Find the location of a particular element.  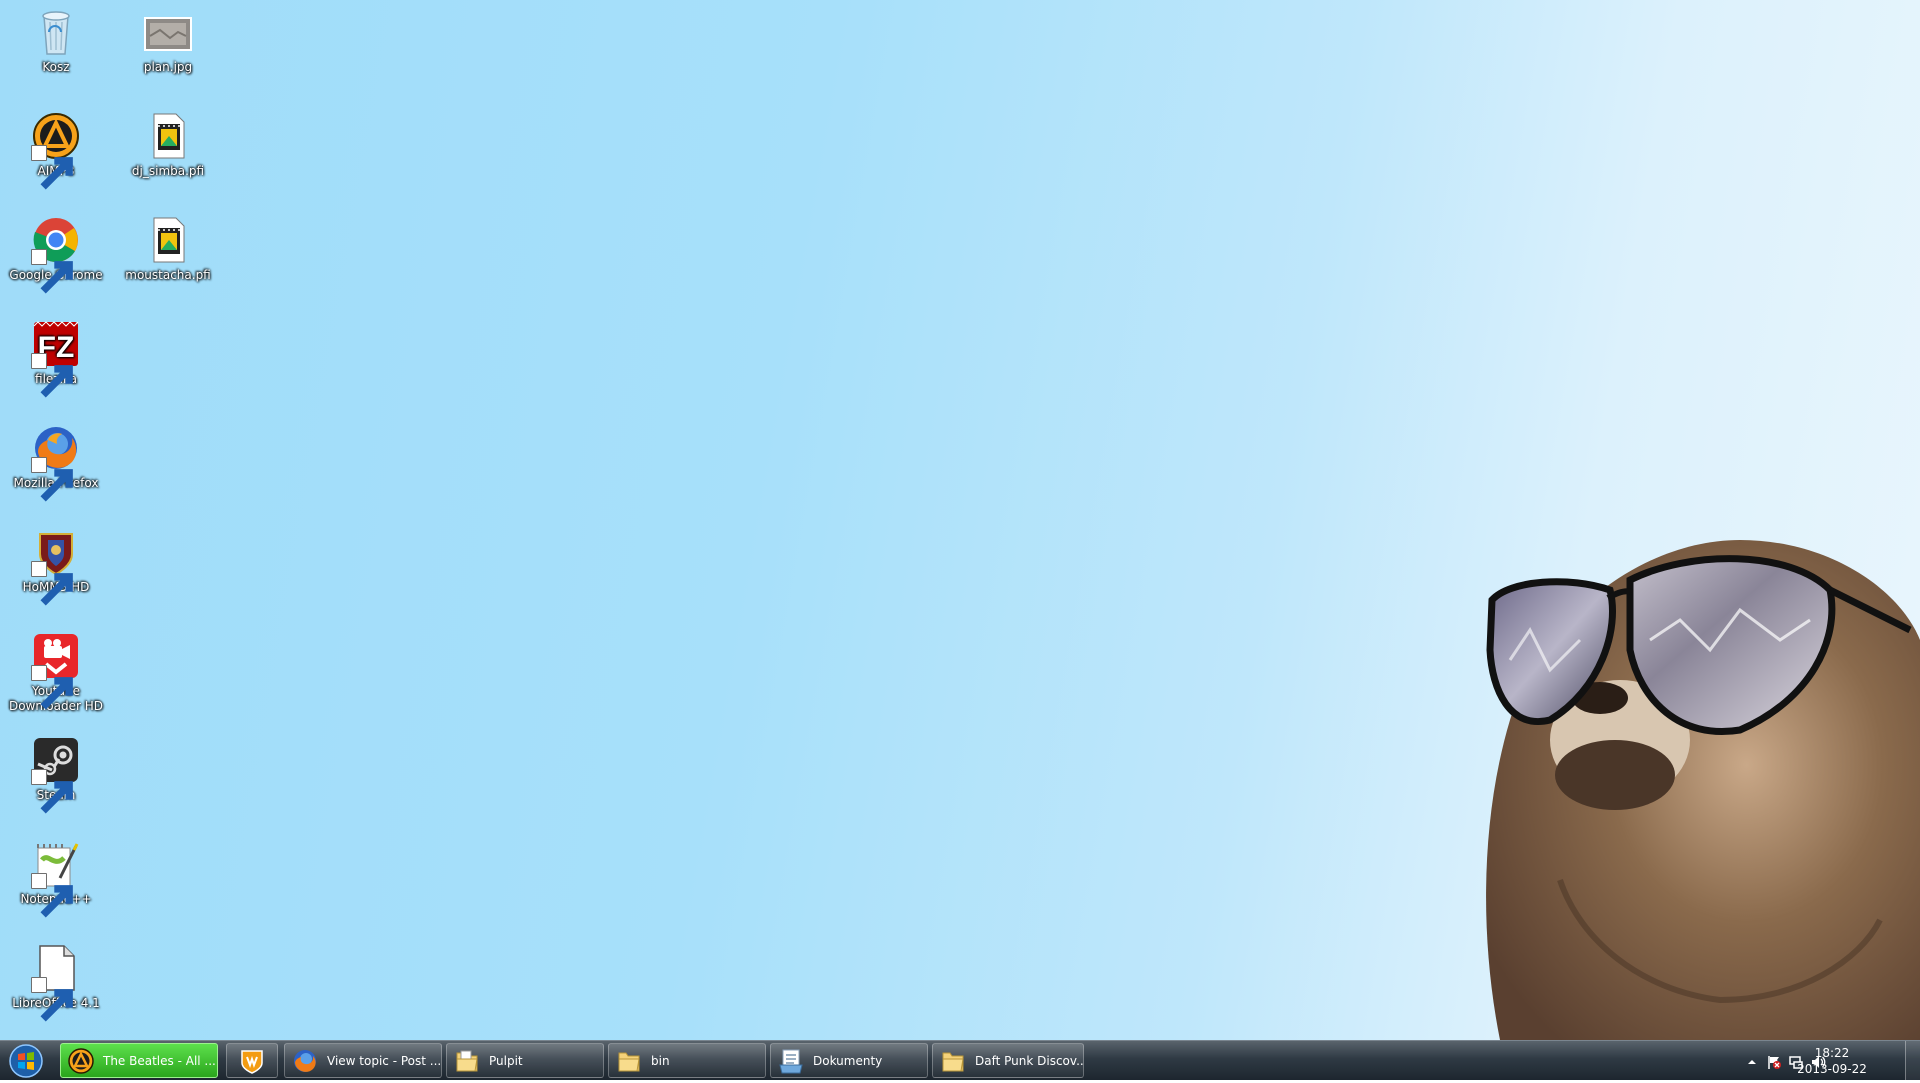

action-center-flag-icon is located at coordinates (1774, 1062).